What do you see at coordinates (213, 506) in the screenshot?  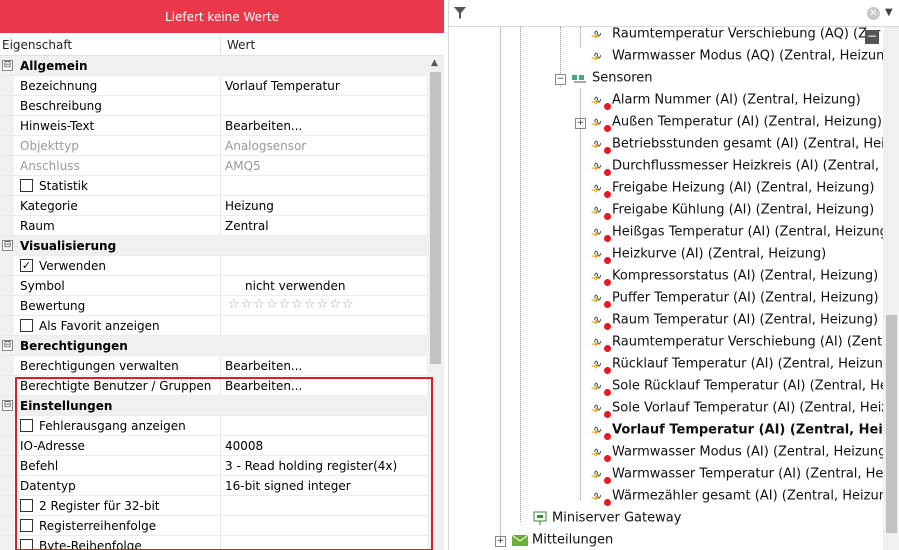 I see `property-row-2-register-fuer-32-bit: 2 Register für 32-bit` at bounding box center [213, 506].